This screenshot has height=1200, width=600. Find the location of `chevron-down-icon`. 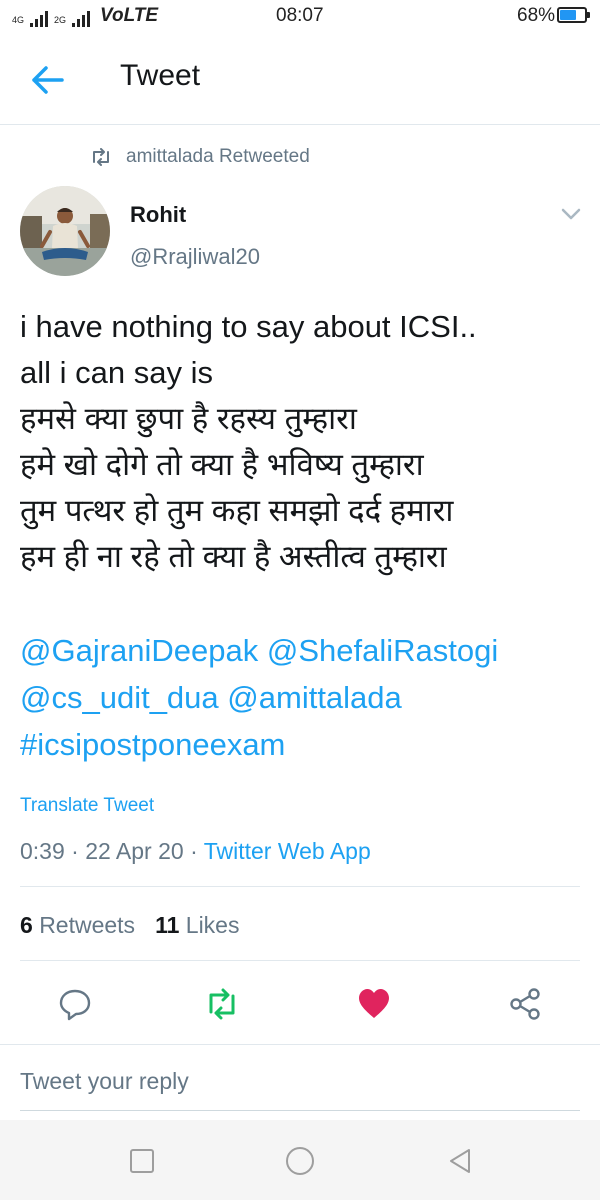

chevron-down-icon is located at coordinates (571, 214).